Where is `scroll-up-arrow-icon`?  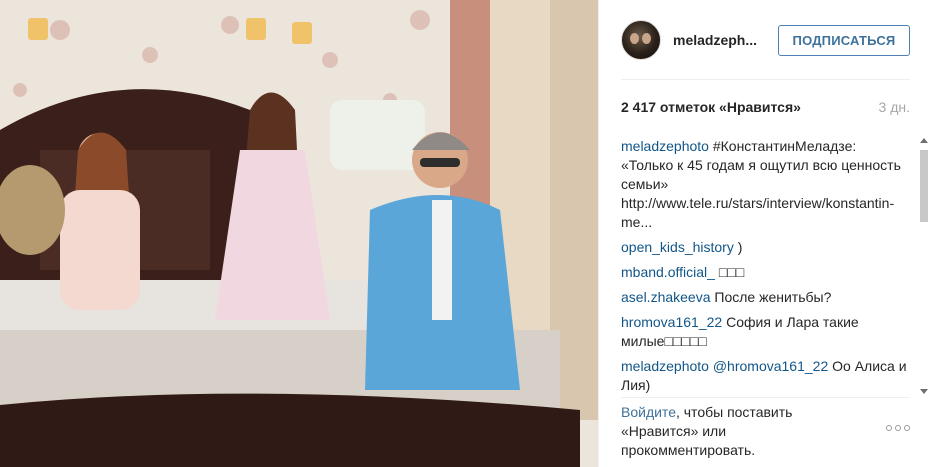
scroll-up-arrow-icon is located at coordinates (924, 140).